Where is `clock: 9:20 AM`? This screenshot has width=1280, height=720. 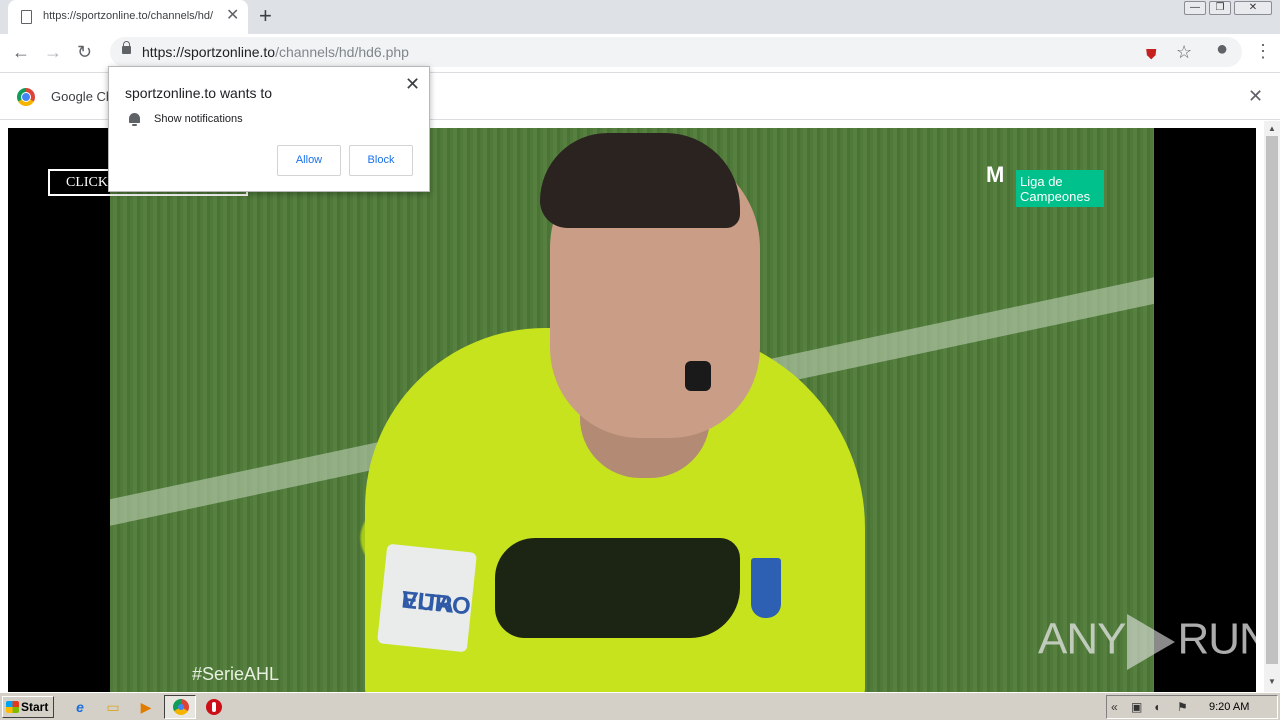
clock: 9:20 AM is located at coordinates (1229, 707).